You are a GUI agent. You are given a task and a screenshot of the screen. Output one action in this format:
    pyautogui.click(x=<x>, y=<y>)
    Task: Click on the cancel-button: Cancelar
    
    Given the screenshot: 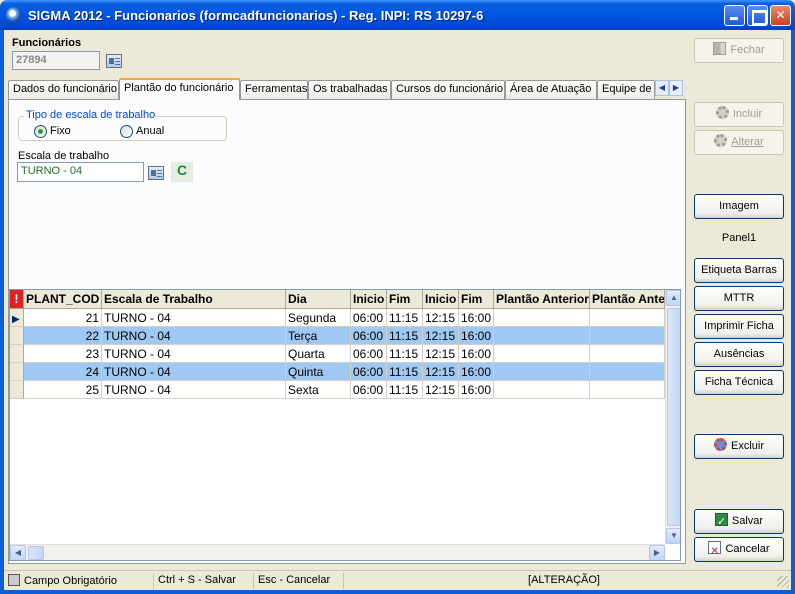 What is the action you would take?
    pyautogui.click(x=739, y=550)
    